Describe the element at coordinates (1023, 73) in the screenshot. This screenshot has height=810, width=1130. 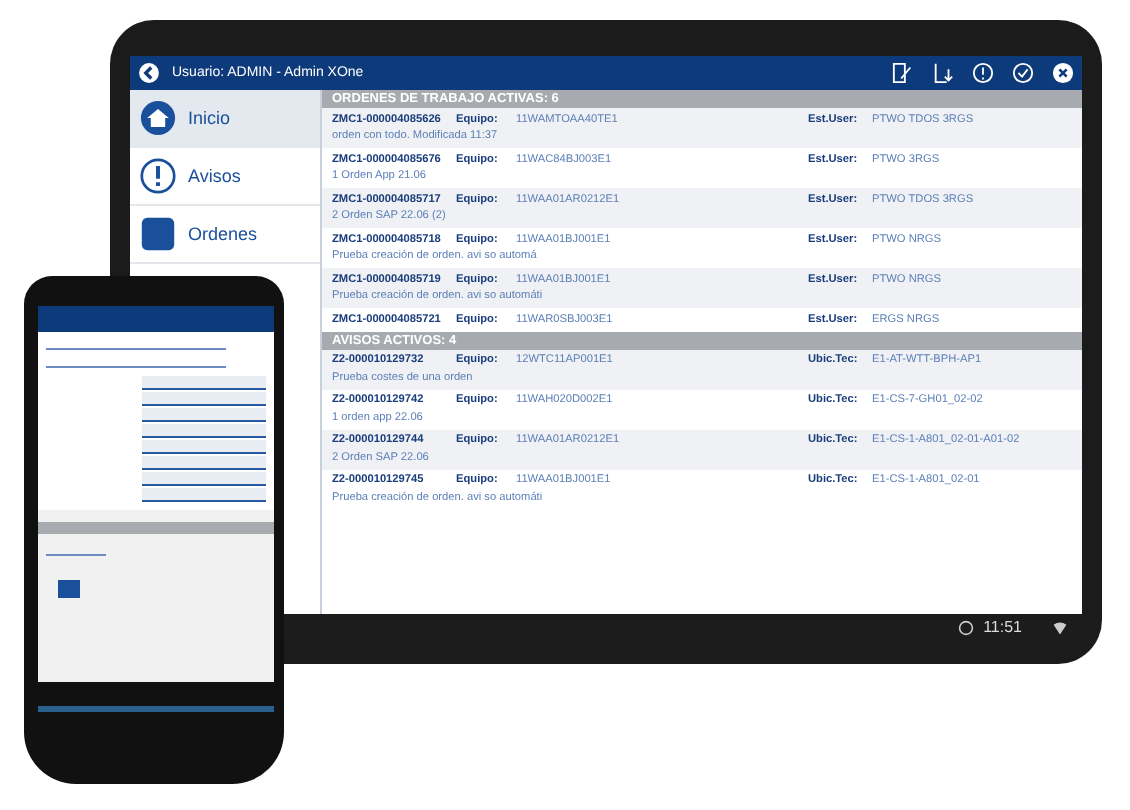
I see `check-icon` at that location.